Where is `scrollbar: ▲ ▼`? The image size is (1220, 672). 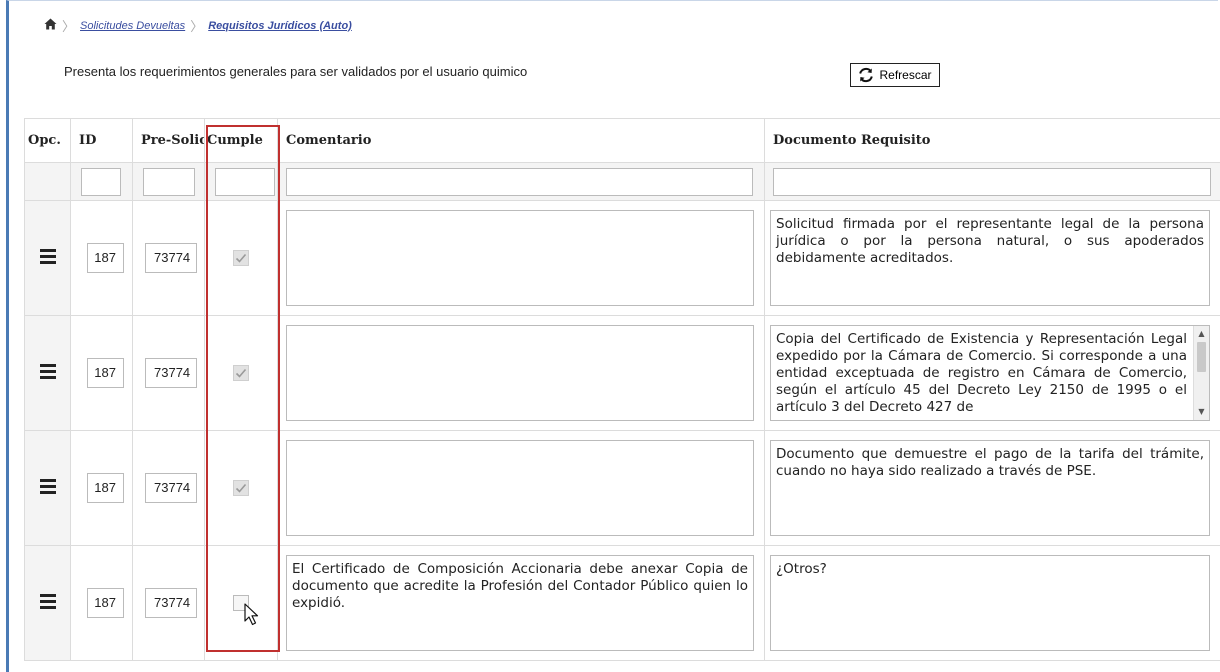
scrollbar: ▲ ▼ is located at coordinates (1201, 373).